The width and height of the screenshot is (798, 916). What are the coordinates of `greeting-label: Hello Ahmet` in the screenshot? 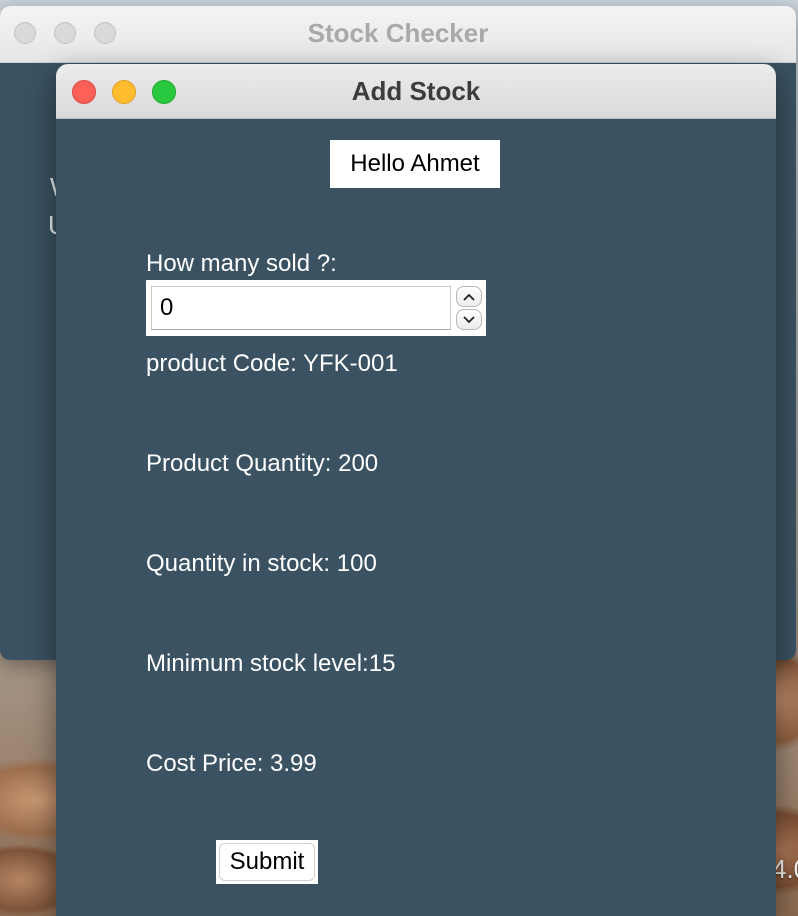 It's located at (415, 164).